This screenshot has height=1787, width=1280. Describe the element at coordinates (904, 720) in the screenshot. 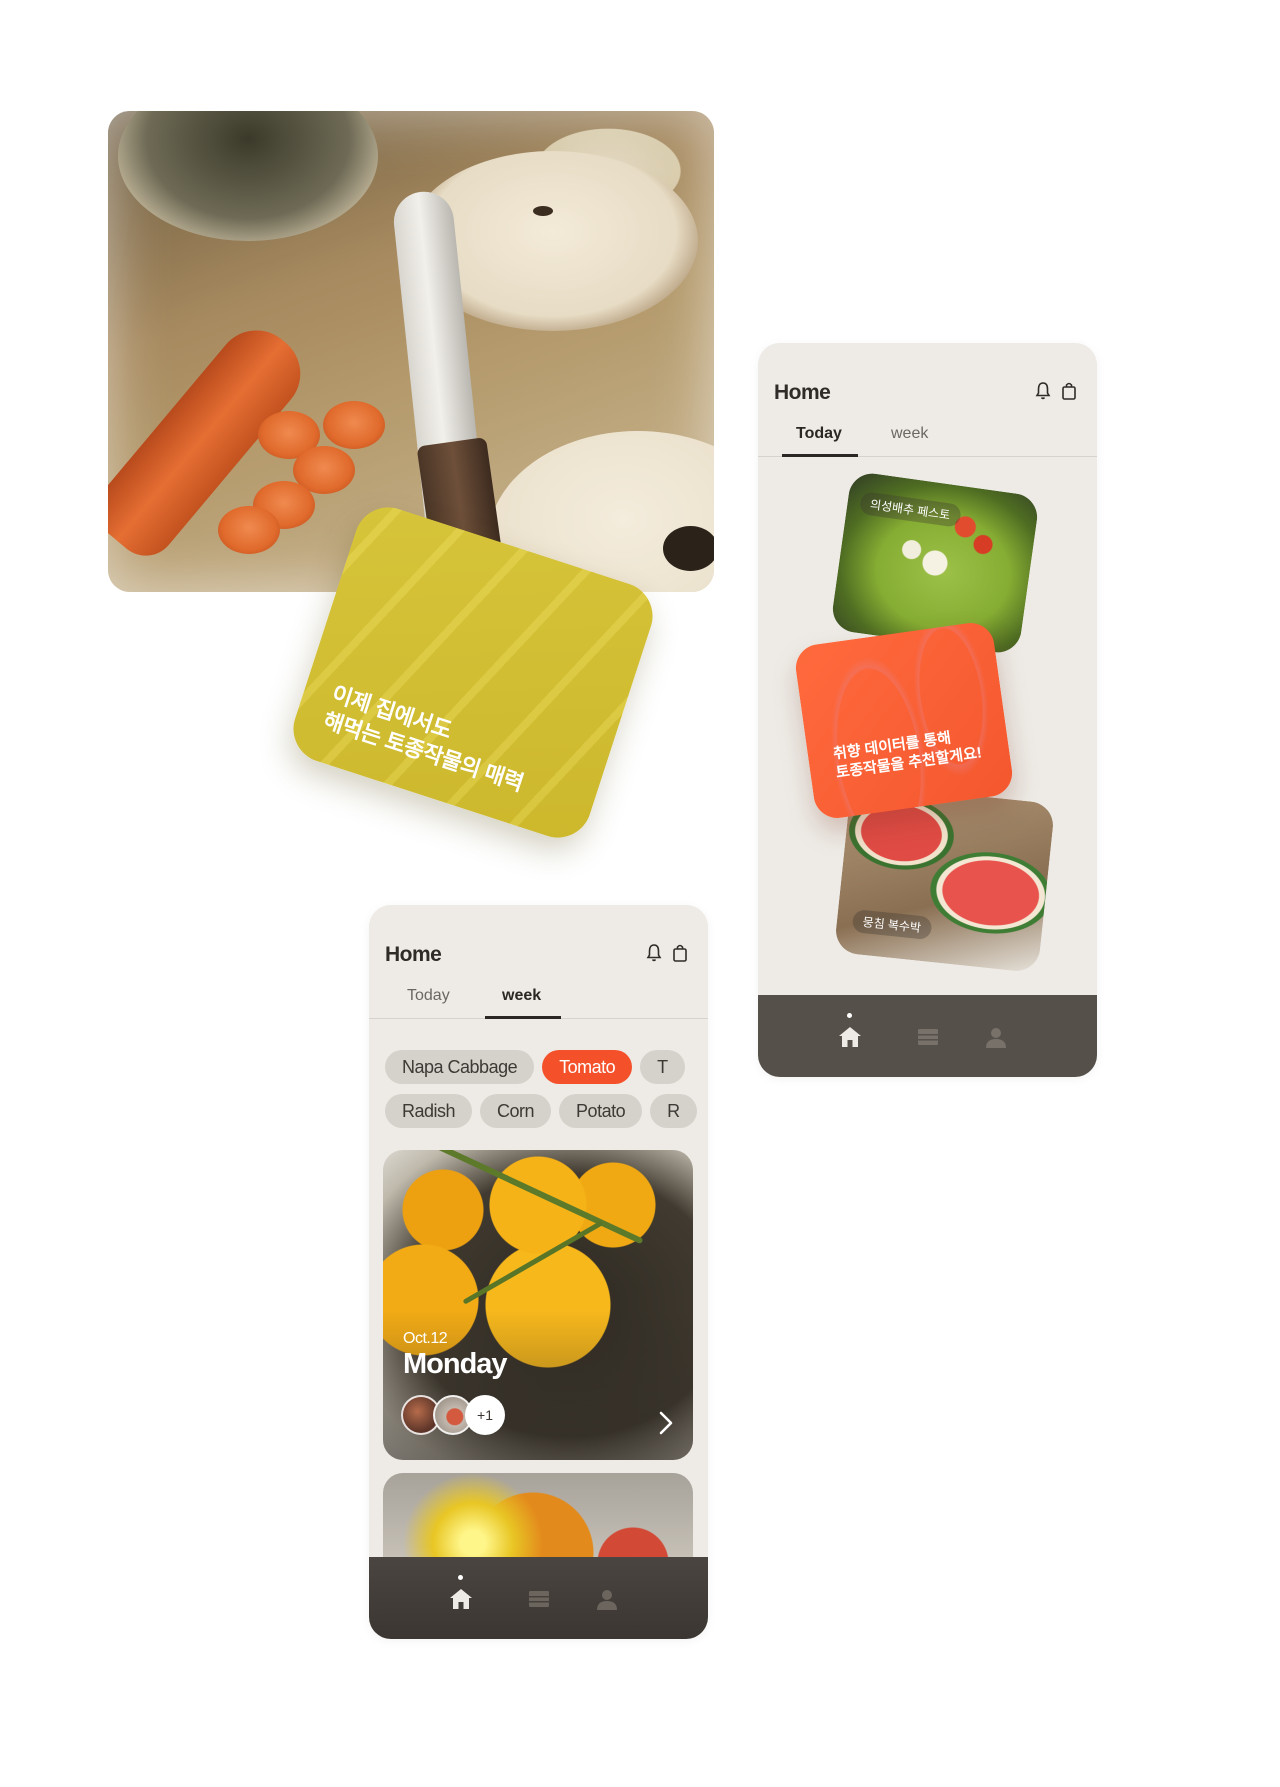

I see `recommend-main-card` at that location.